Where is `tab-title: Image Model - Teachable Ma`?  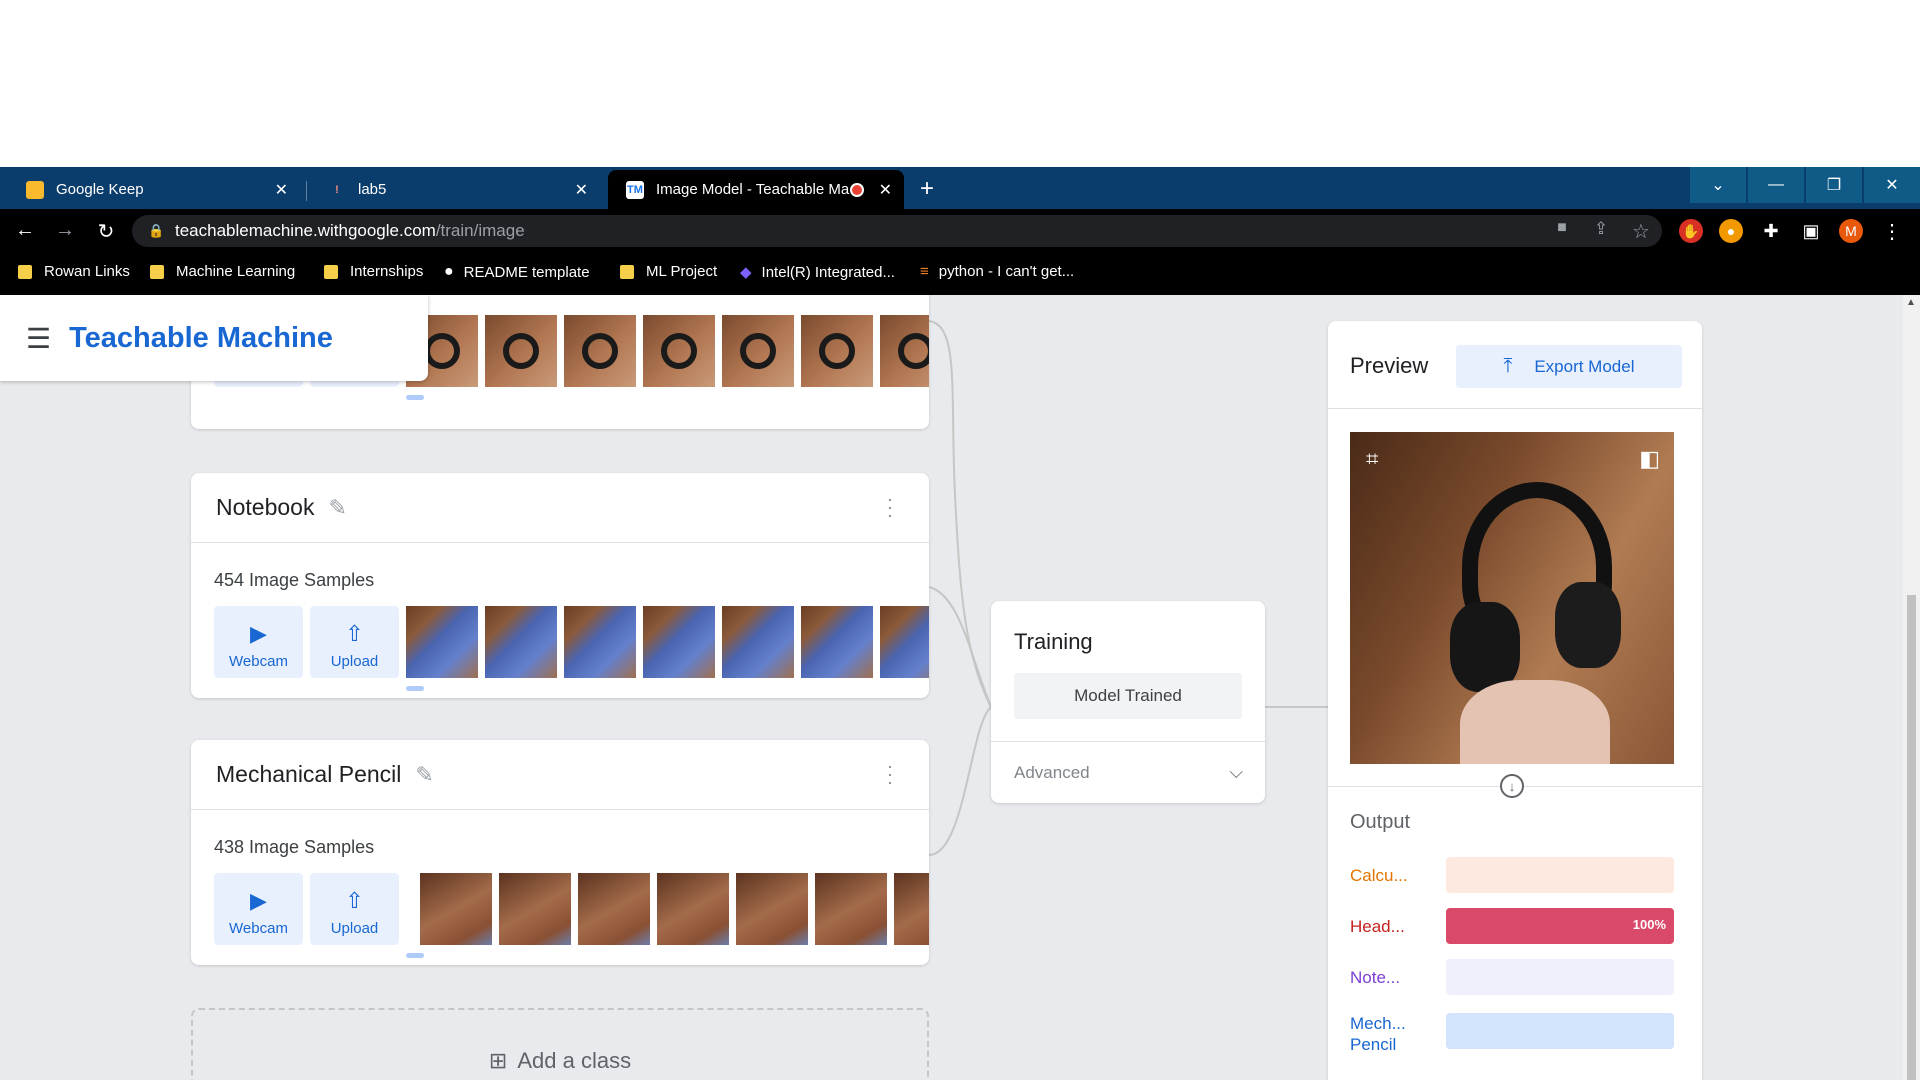
tab-title: Image Model - Teachable Ma is located at coordinates (753, 189).